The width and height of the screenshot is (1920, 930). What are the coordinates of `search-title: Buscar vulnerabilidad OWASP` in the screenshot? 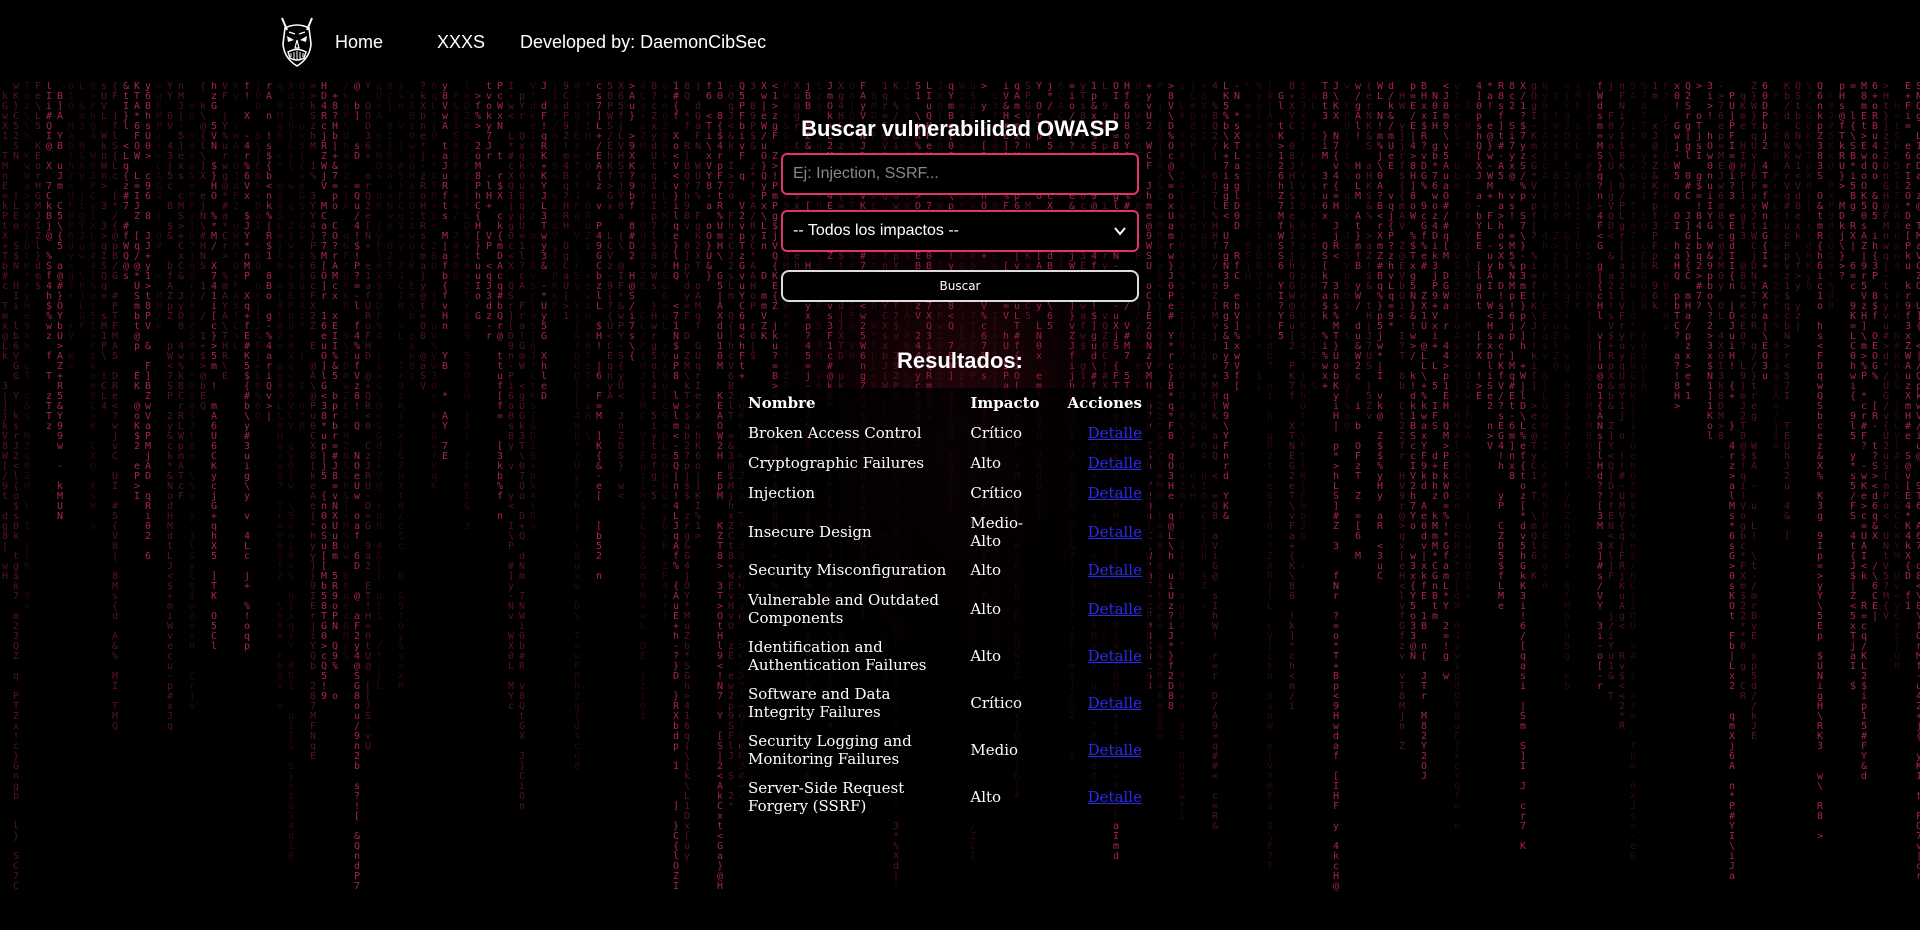 It's located at (960, 128).